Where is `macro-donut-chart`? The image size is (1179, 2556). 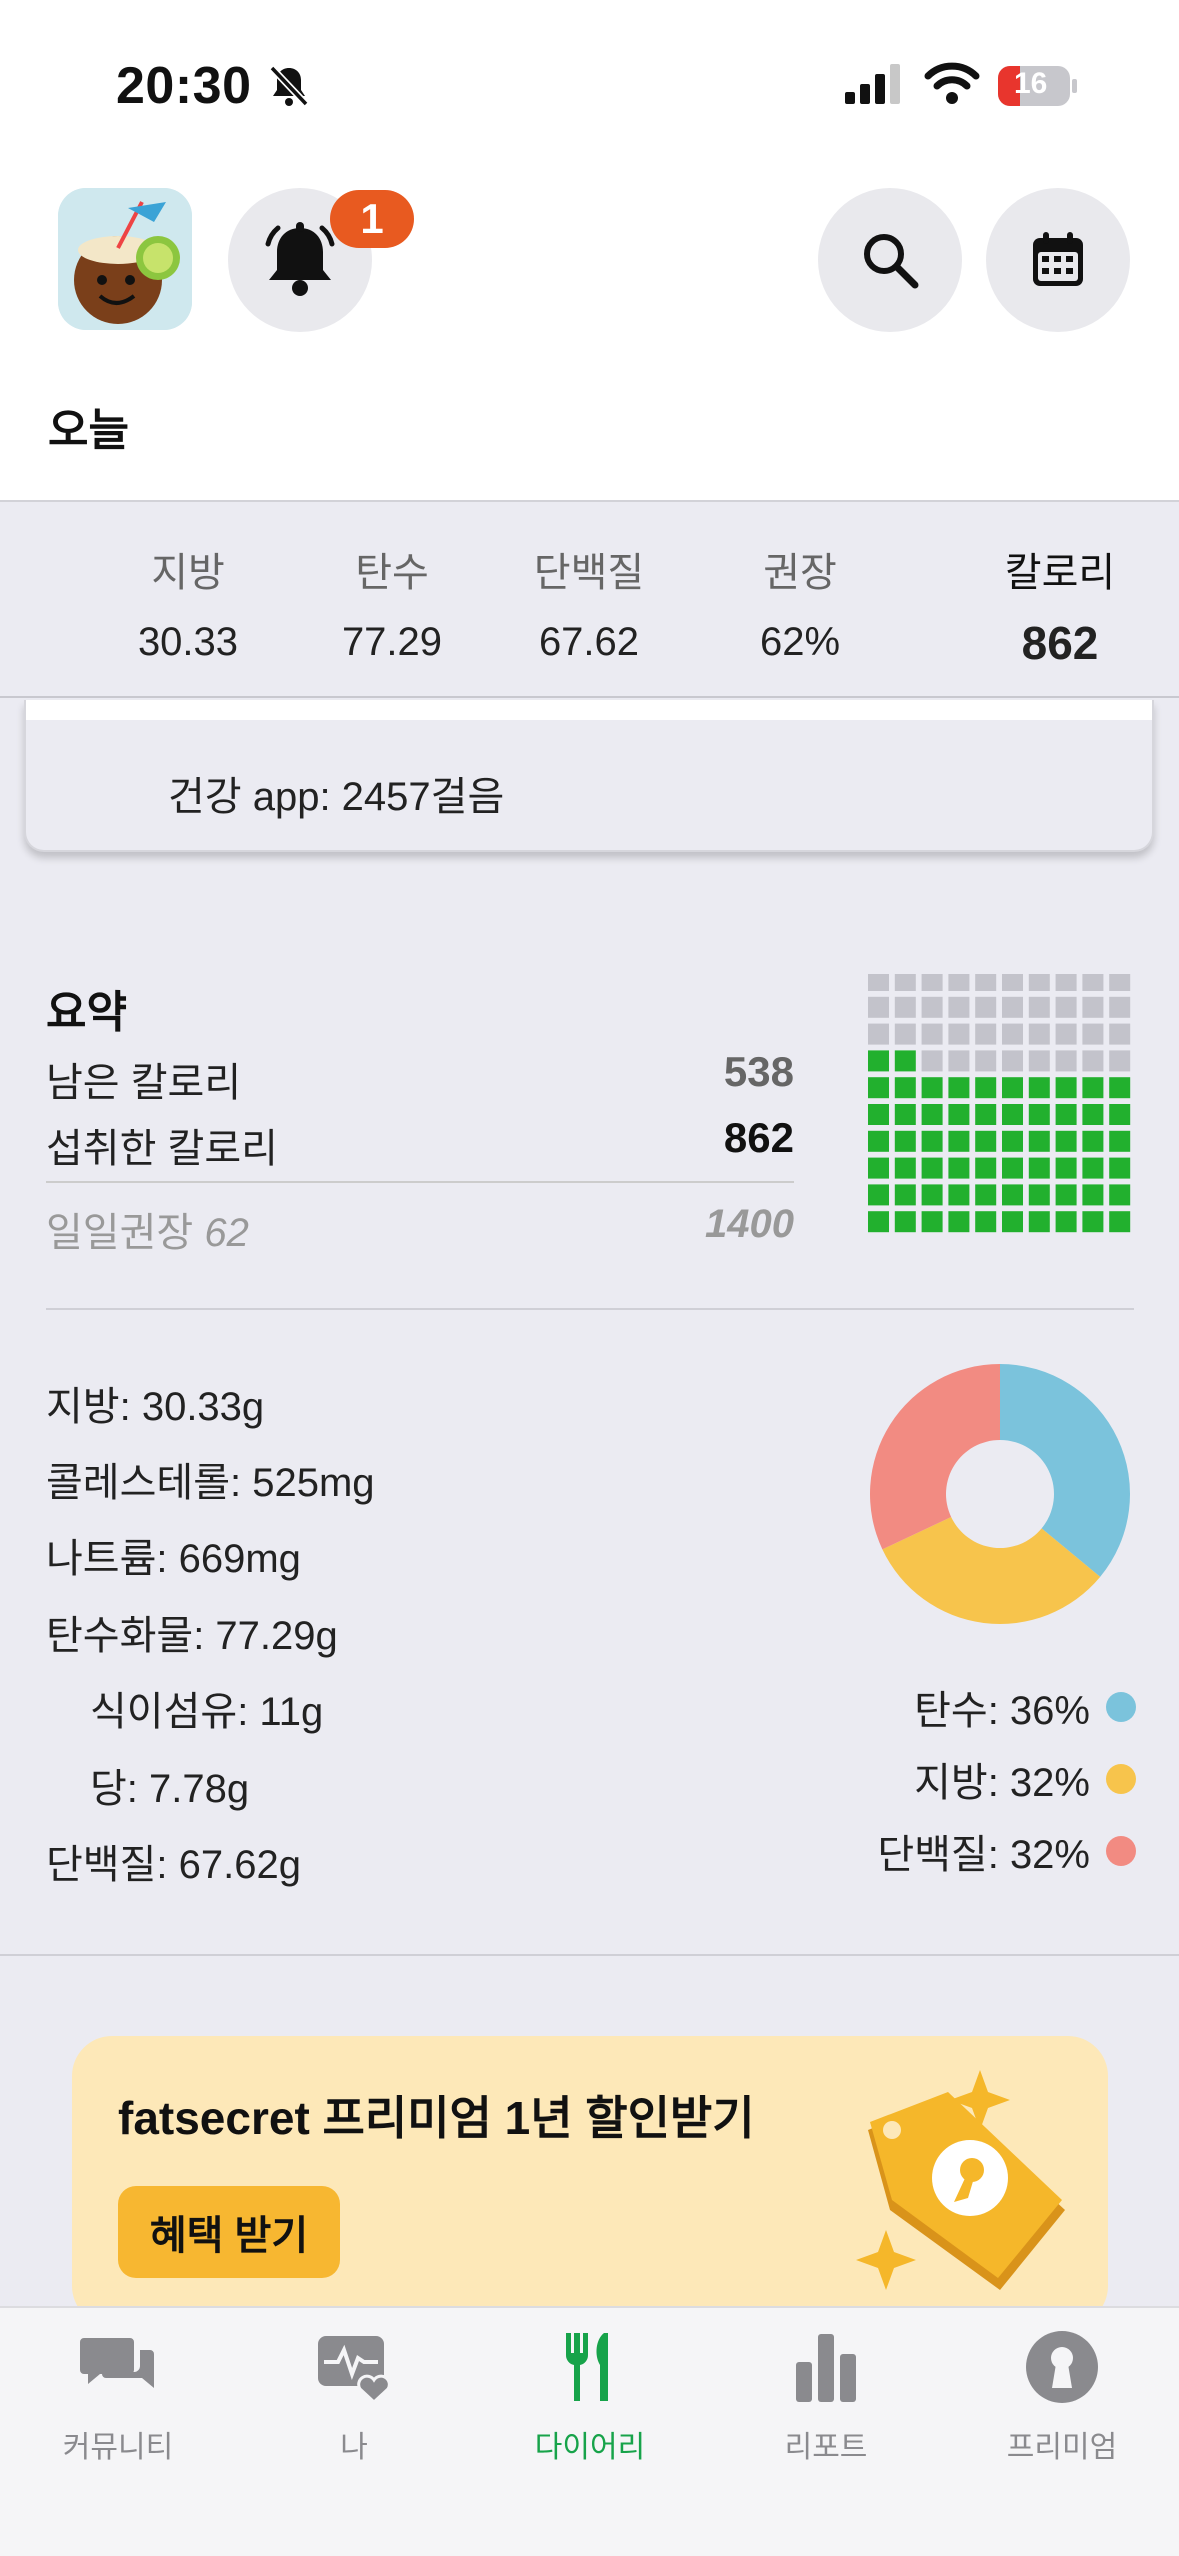
macro-donut-chart is located at coordinates (1000, 1494).